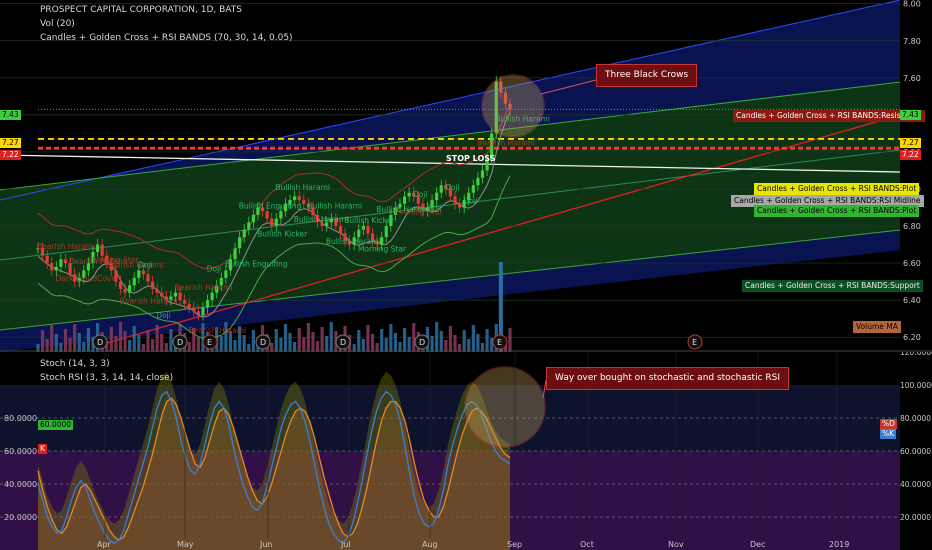  I want to click on x-tick-label: Nov, so click(676, 544).